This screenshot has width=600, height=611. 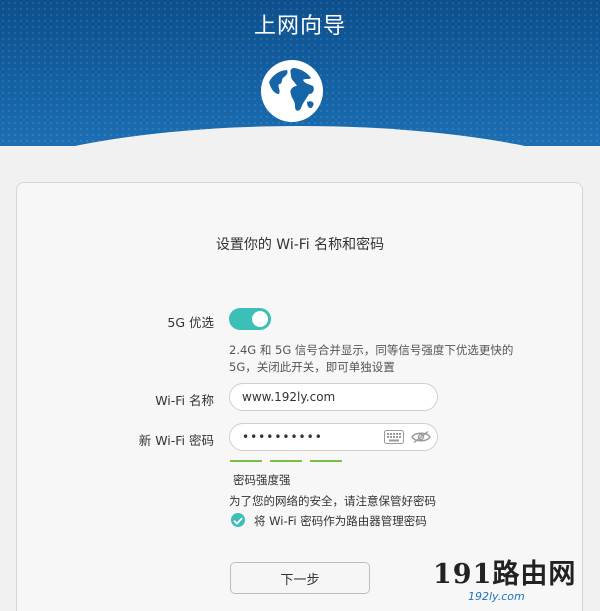 I want to click on page-title: 上网向导, so click(x=299, y=26).